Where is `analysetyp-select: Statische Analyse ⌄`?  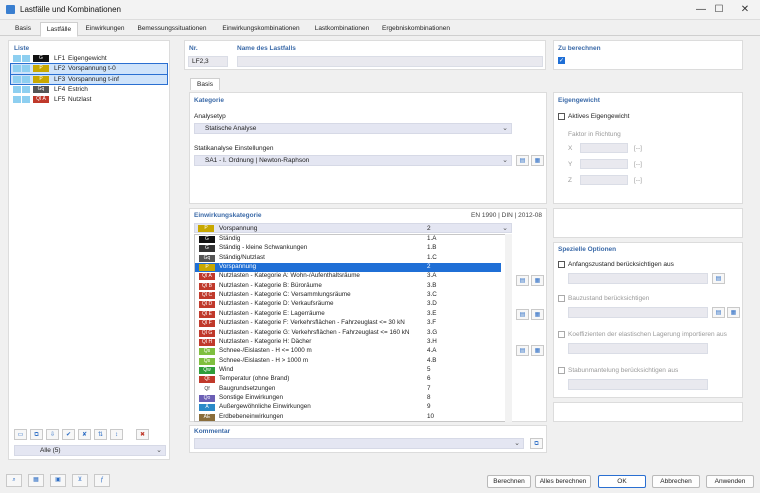 analysetyp-select: Statische Analyse ⌄ is located at coordinates (353, 128).